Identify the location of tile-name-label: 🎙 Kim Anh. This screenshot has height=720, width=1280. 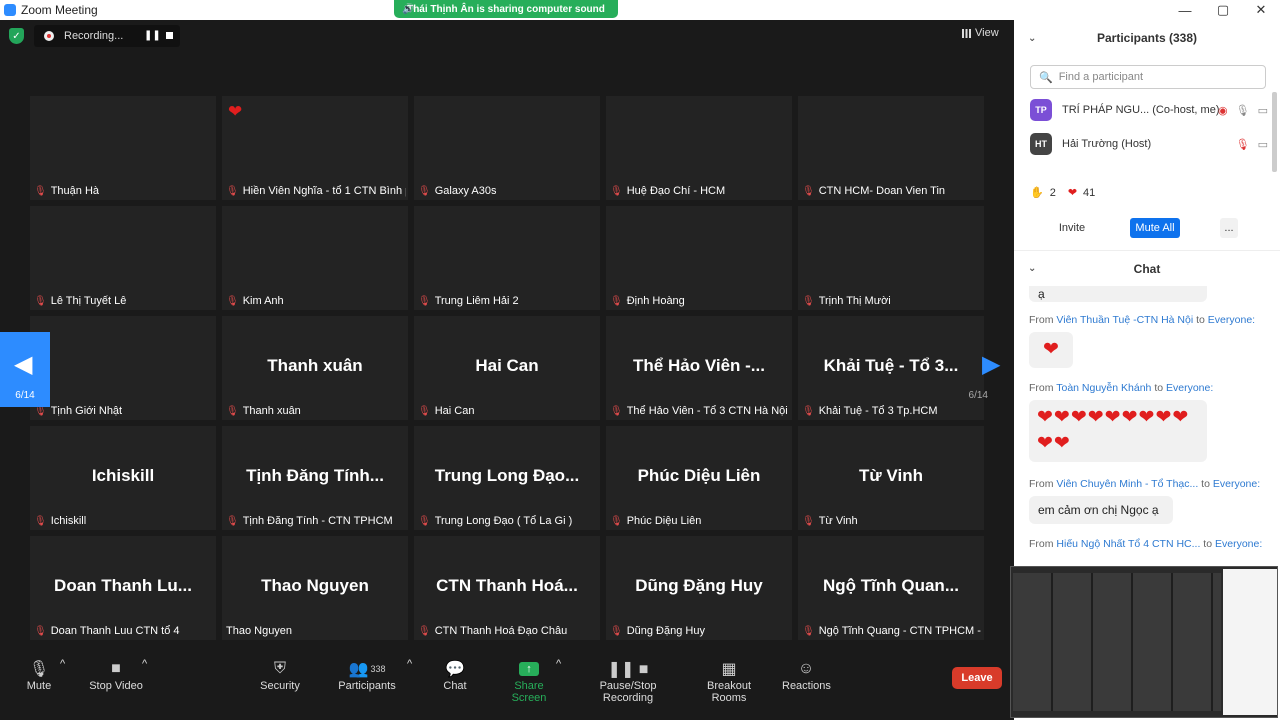
(255, 301).